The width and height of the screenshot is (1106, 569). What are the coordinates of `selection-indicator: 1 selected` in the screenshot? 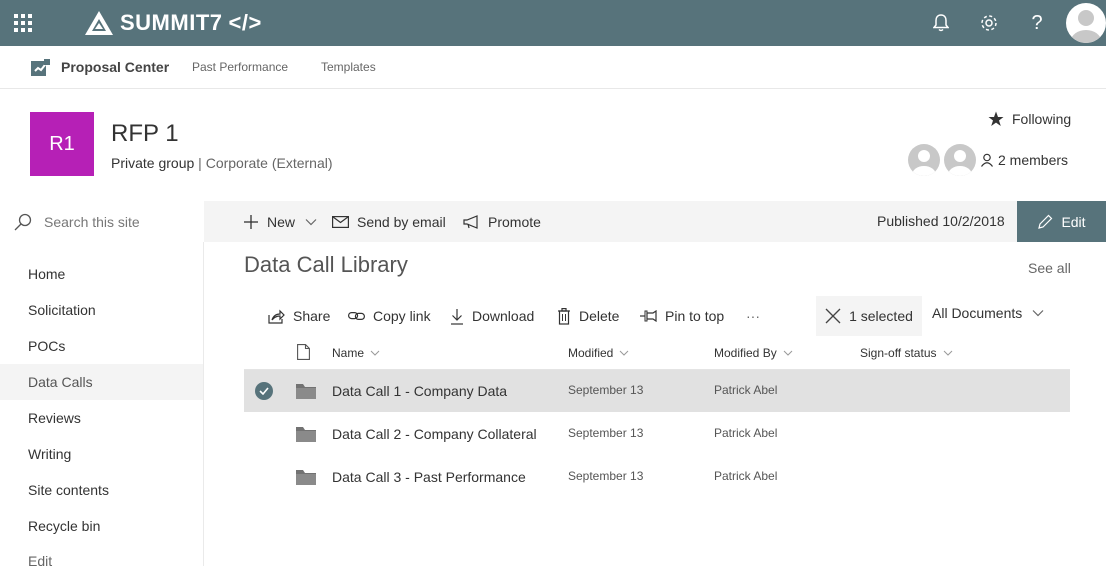 It's located at (869, 316).